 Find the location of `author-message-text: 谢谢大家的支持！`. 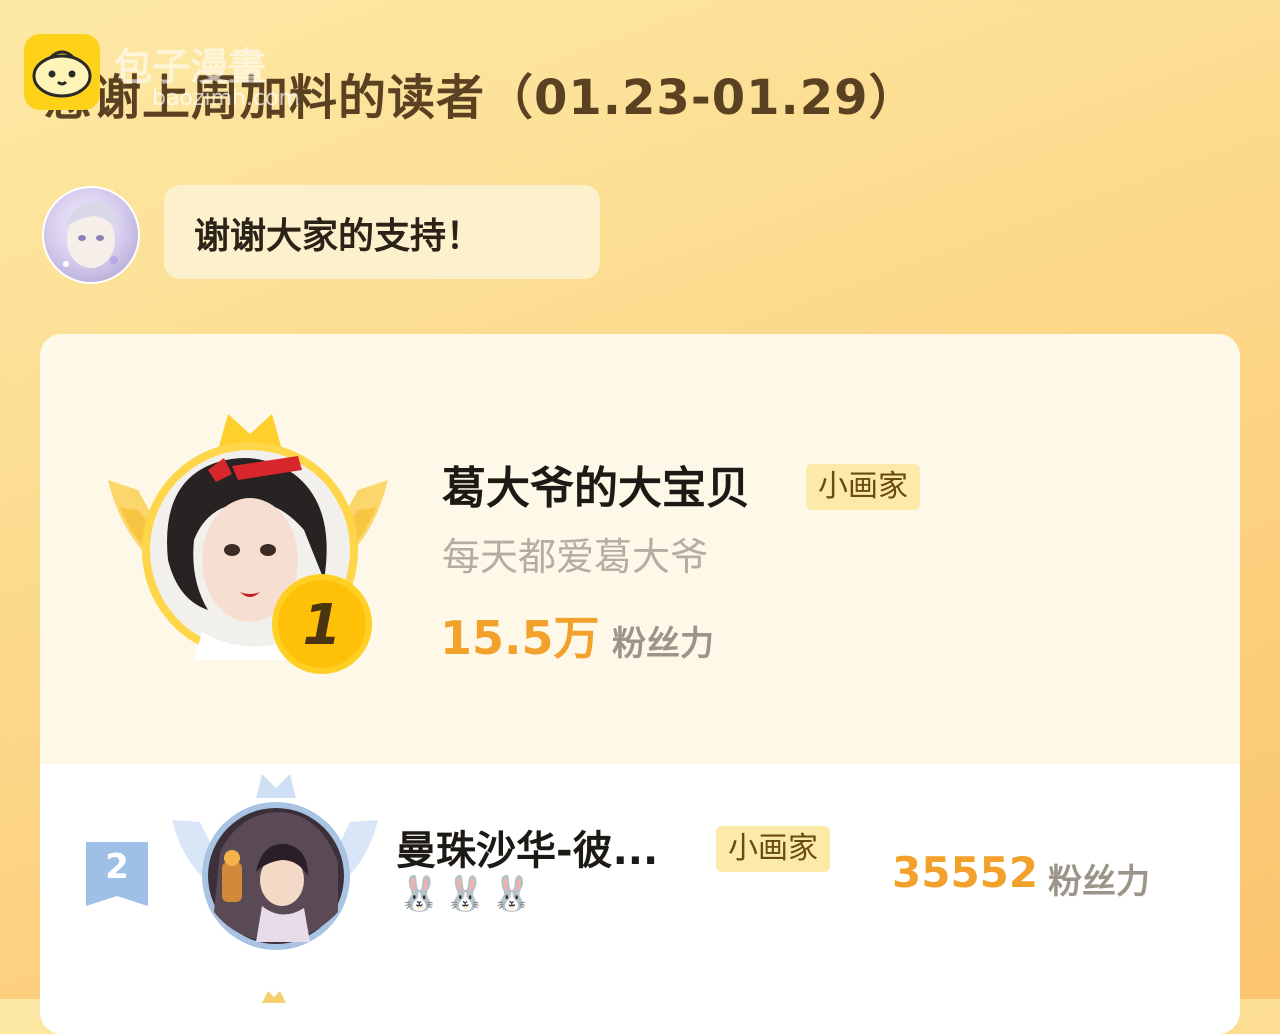

author-message-text: 谢谢大家的支持！ is located at coordinates (338, 236).